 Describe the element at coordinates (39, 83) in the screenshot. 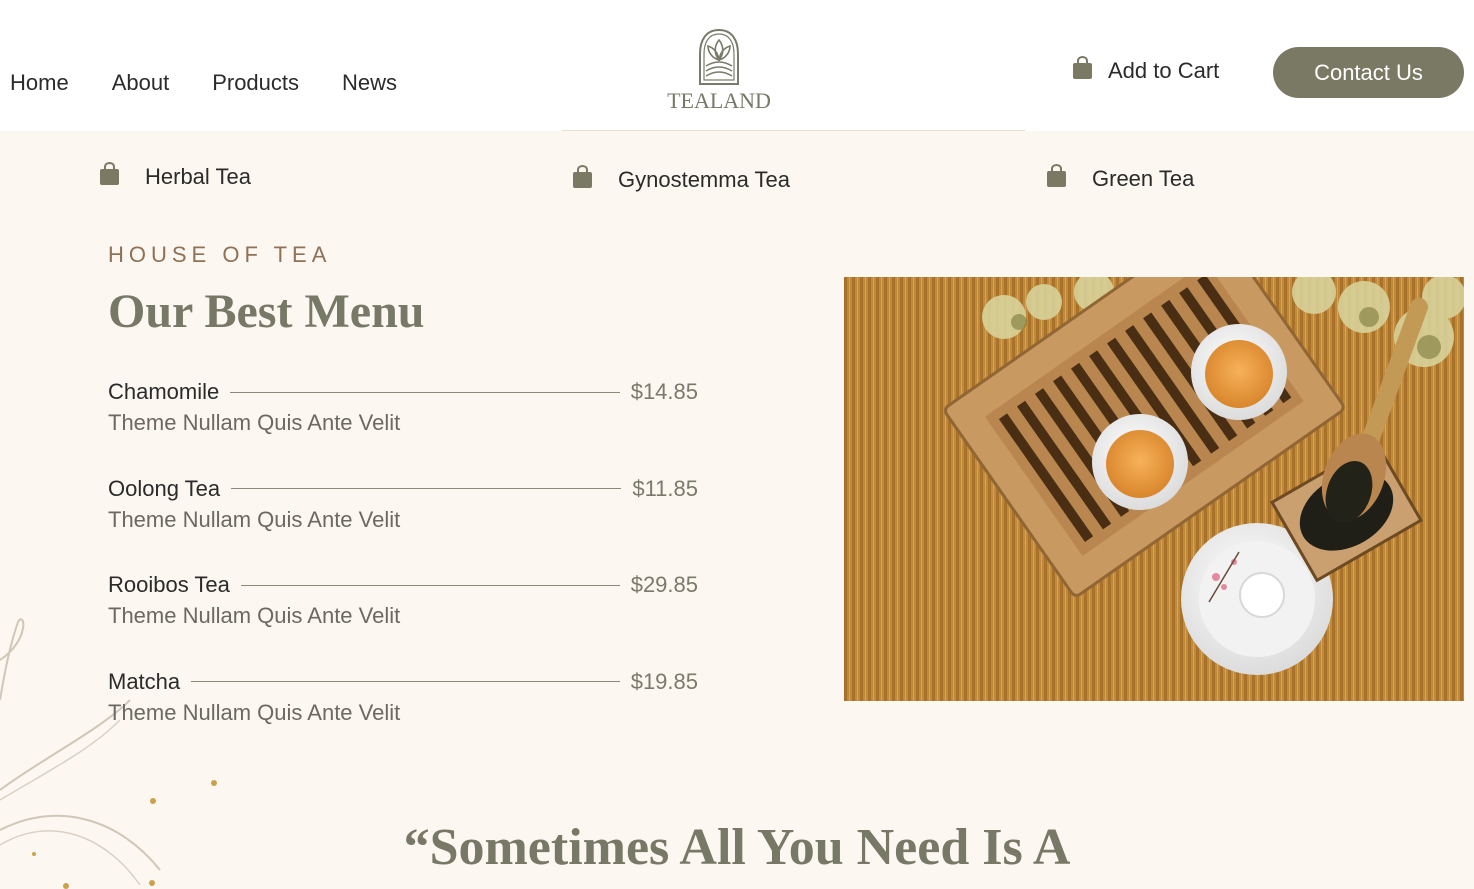

I see `nav-home: Home` at that location.